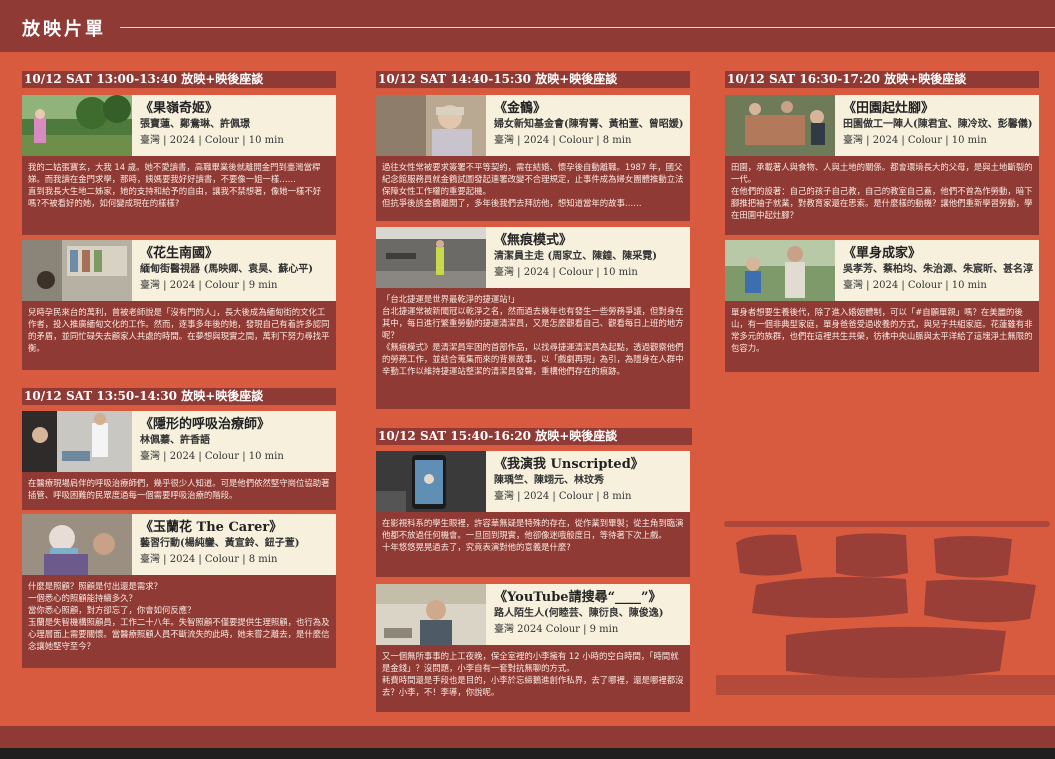  I want to click on caregiver-photo-icon, so click(77, 544).